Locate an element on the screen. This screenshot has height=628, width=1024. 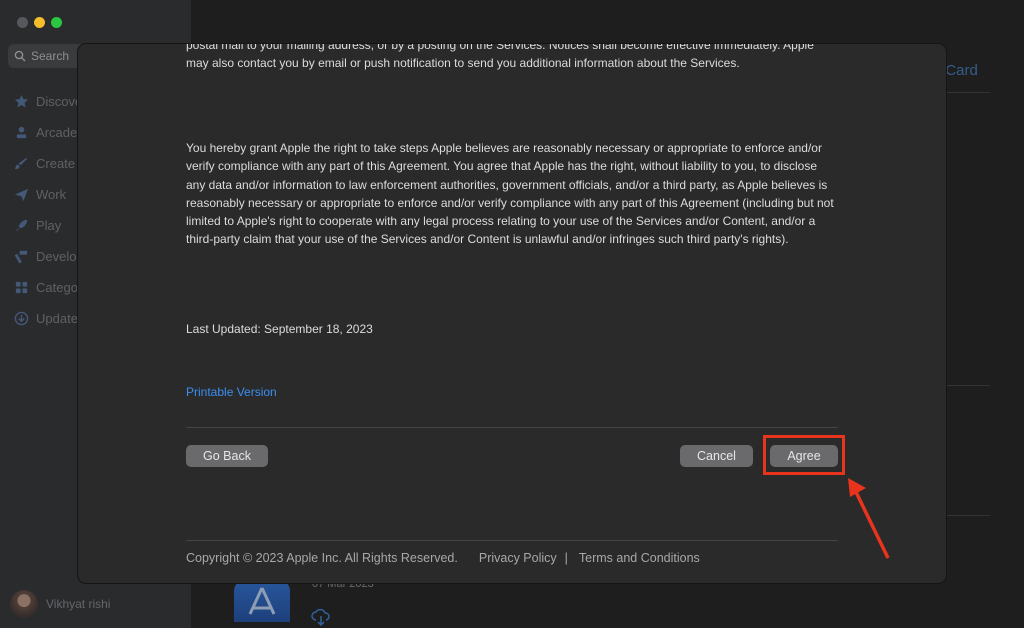
hammer-icon is located at coordinates (21, 257).